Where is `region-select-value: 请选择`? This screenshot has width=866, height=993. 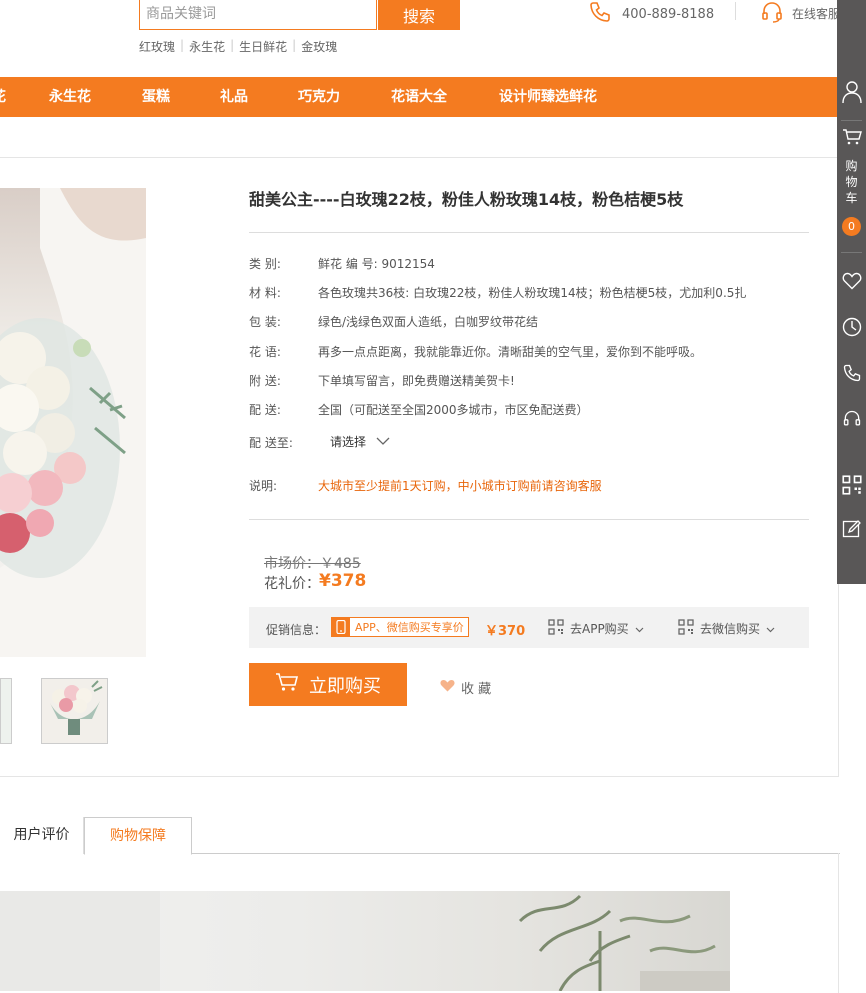
region-select-value: 请选择 is located at coordinates (348, 442).